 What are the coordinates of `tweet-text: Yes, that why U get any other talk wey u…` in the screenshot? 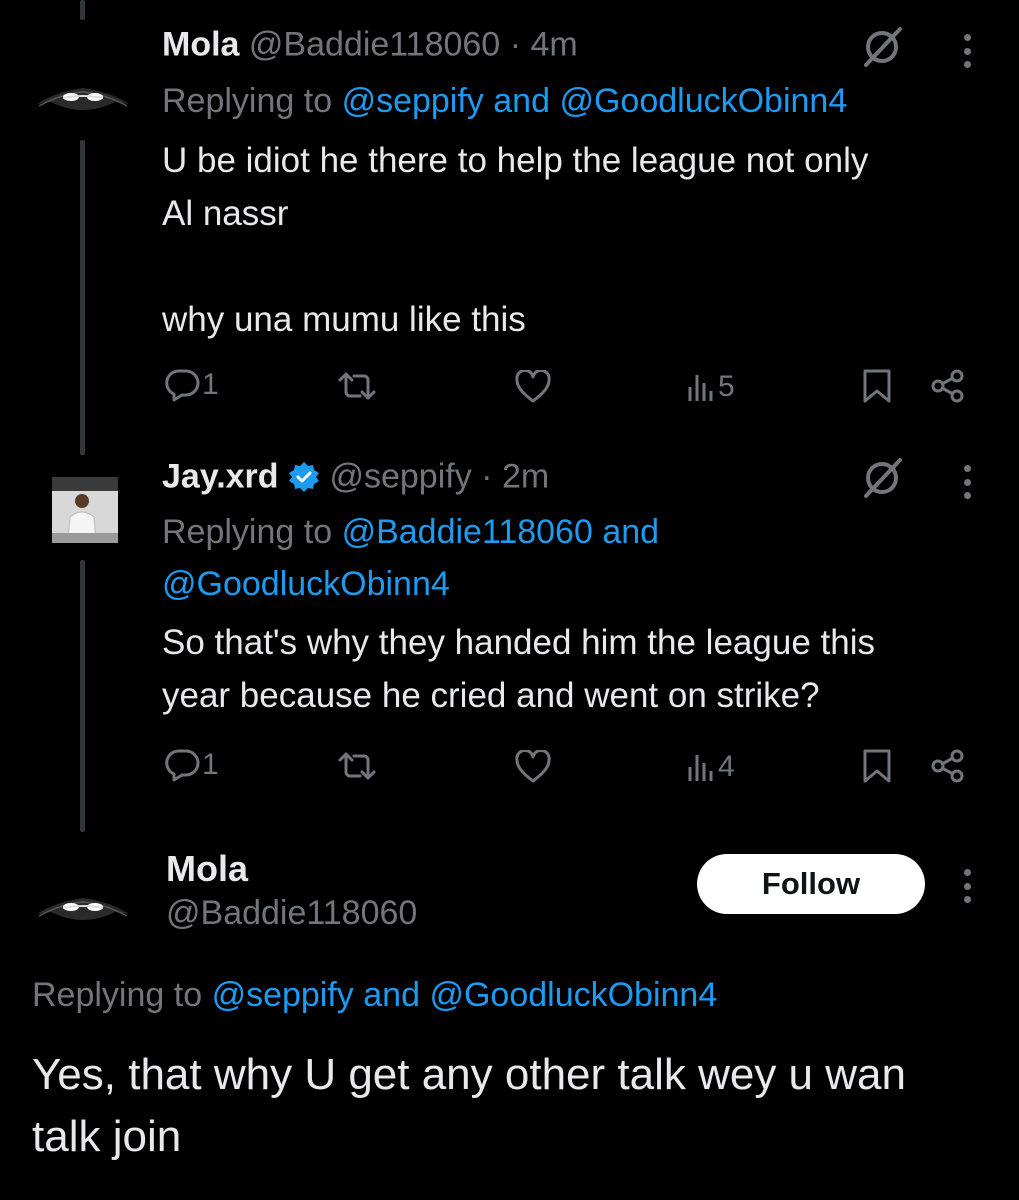 It's located at (469, 1105).